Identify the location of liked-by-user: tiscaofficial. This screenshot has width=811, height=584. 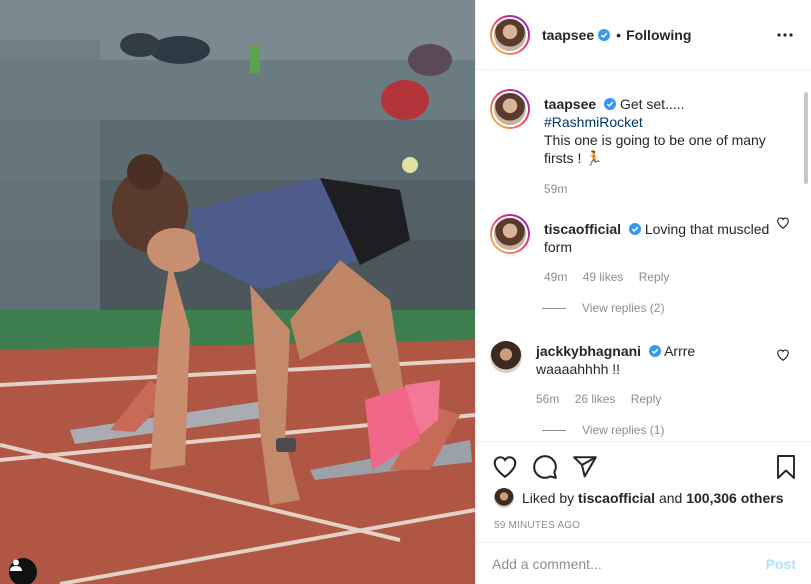
(616, 498).